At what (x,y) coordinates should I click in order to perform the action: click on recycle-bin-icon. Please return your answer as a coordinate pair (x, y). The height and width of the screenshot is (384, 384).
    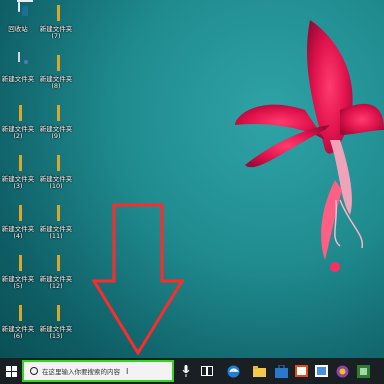
    Looking at the image, I should click on (18, 13).